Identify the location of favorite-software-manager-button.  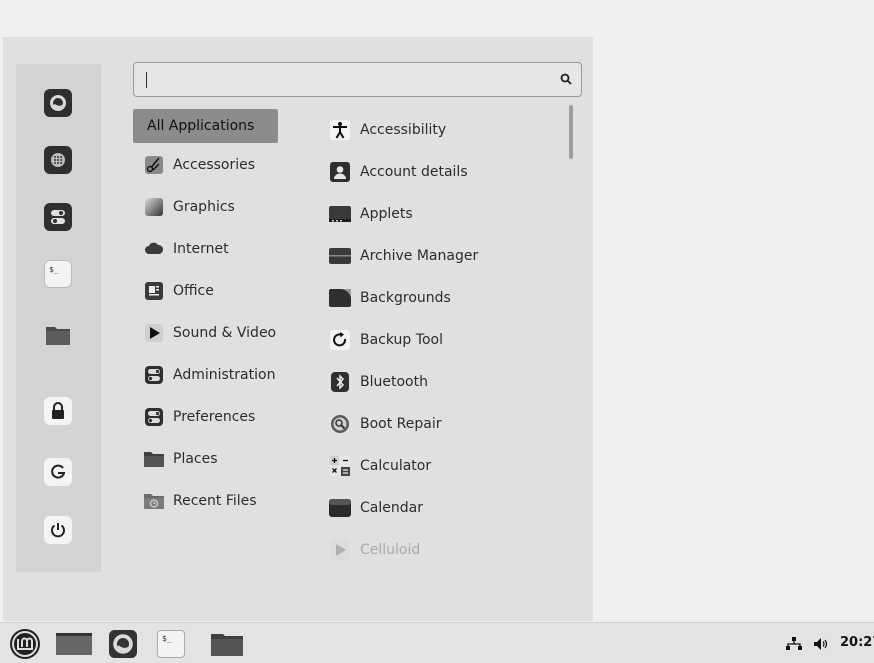
(58, 160).